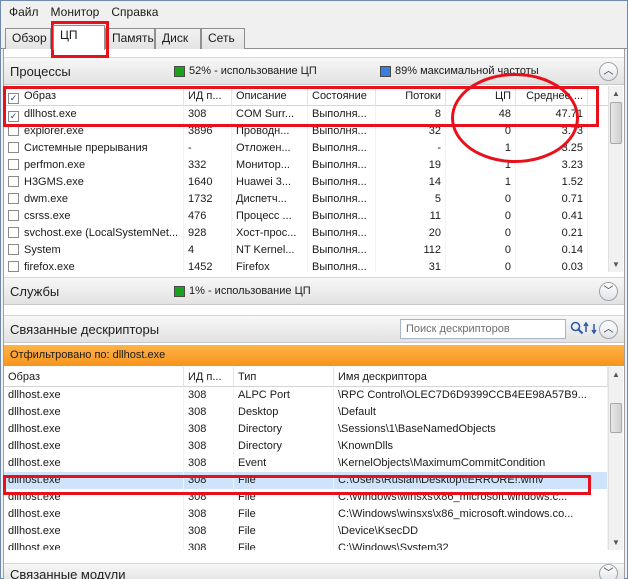  What do you see at coordinates (481, 96) in the screenshot?
I see `col-cpu: ЦП` at bounding box center [481, 96].